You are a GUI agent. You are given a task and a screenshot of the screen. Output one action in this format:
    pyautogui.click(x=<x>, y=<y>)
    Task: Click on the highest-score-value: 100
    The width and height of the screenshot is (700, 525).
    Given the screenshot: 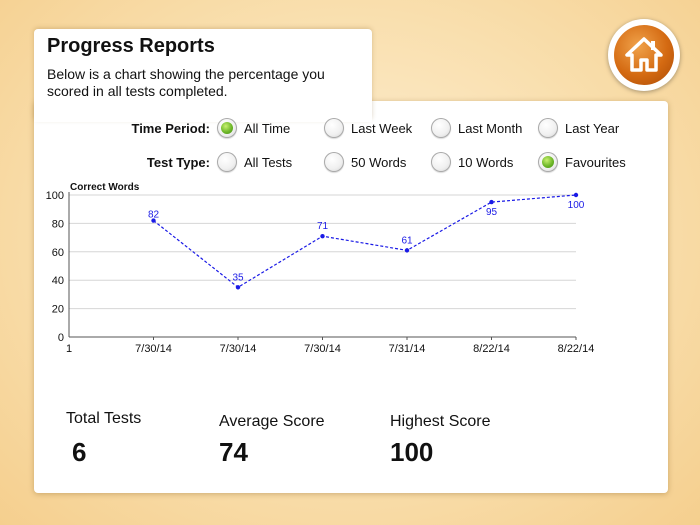 What is the action you would take?
    pyautogui.click(x=412, y=452)
    